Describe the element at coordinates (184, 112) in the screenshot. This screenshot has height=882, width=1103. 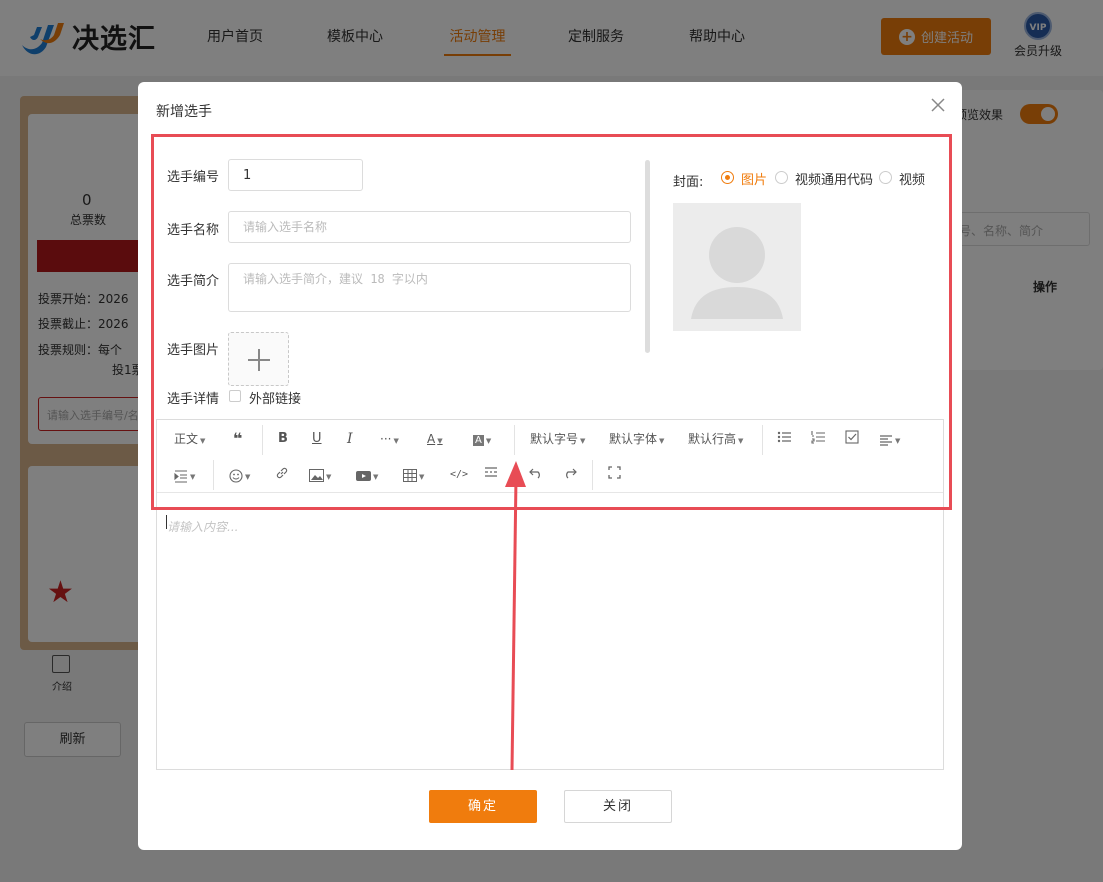
I see `modal-title: 新增选手` at that location.